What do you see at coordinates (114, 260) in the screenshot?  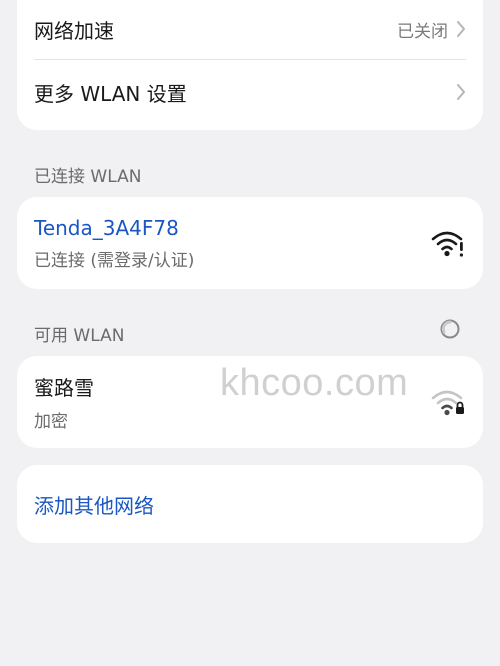 I see `connected-network-status: 已连接 (需登录/认证)` at bounding box center [114, 260].